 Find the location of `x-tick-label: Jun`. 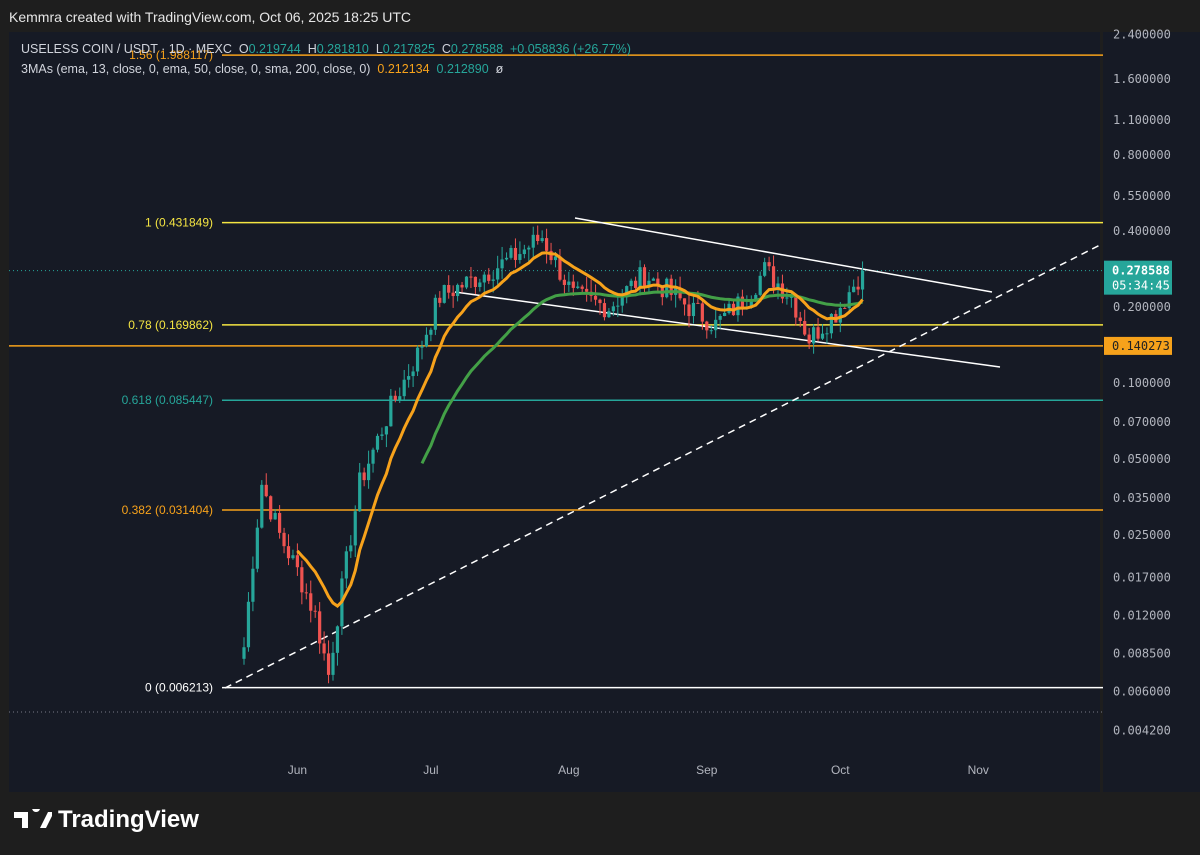

x-tick-label: Jun is located at coordinates (297, 770).